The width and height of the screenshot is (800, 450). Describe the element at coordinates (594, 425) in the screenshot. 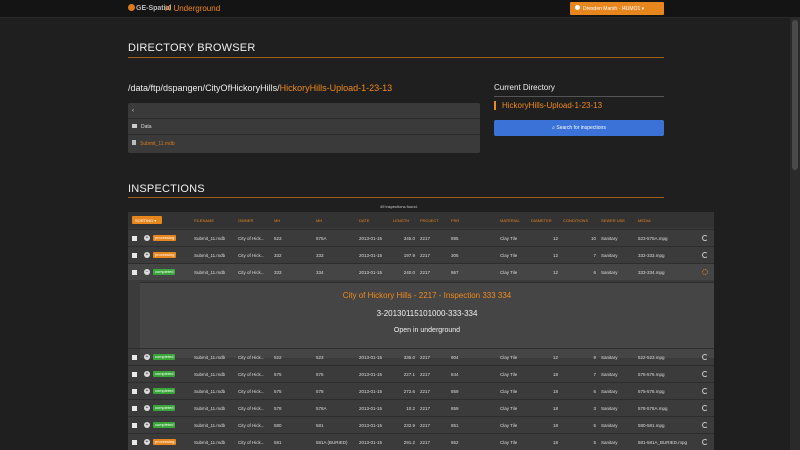

I see `cell-conditions: 5` at that location.